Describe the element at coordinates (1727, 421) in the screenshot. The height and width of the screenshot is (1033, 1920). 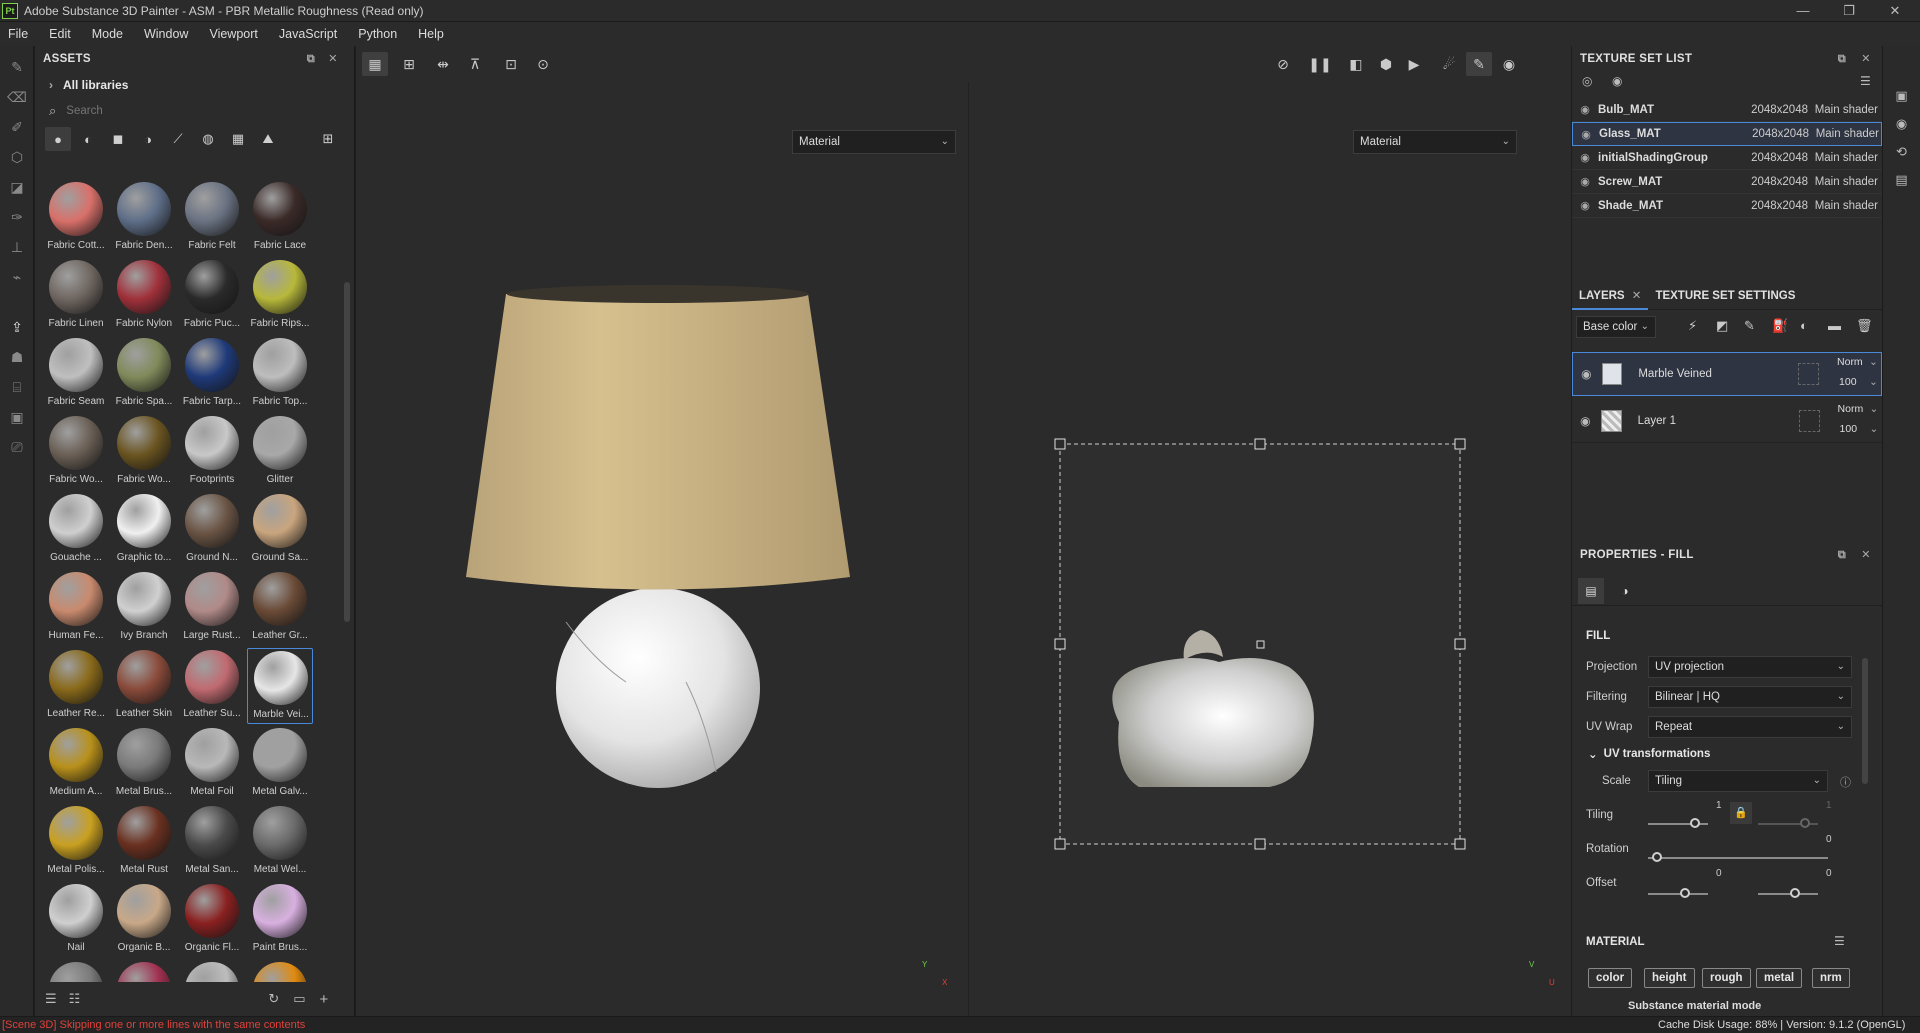
I see `layer-row: ◉ Layer 1 Norm ⌄ 100 ⌄` at that location.